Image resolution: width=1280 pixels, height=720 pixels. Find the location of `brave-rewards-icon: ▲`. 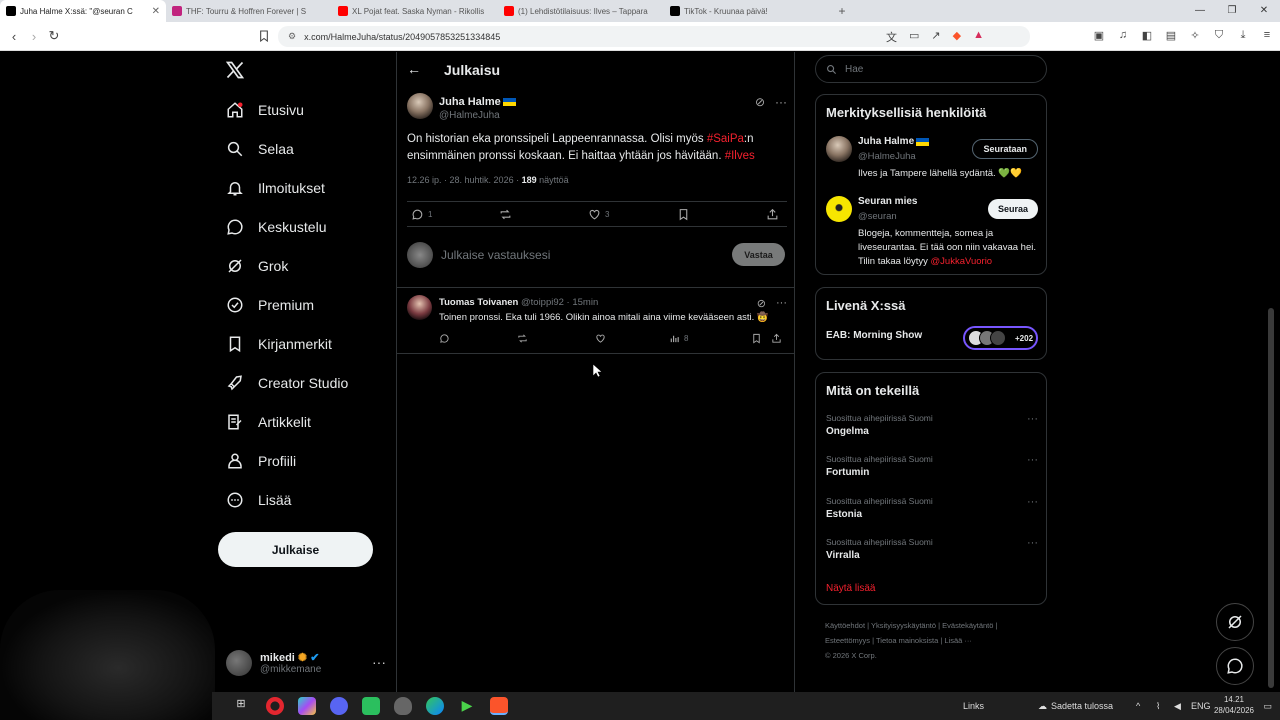

brave-rewards-icon: ▲ is located at coordinates (978, 37).